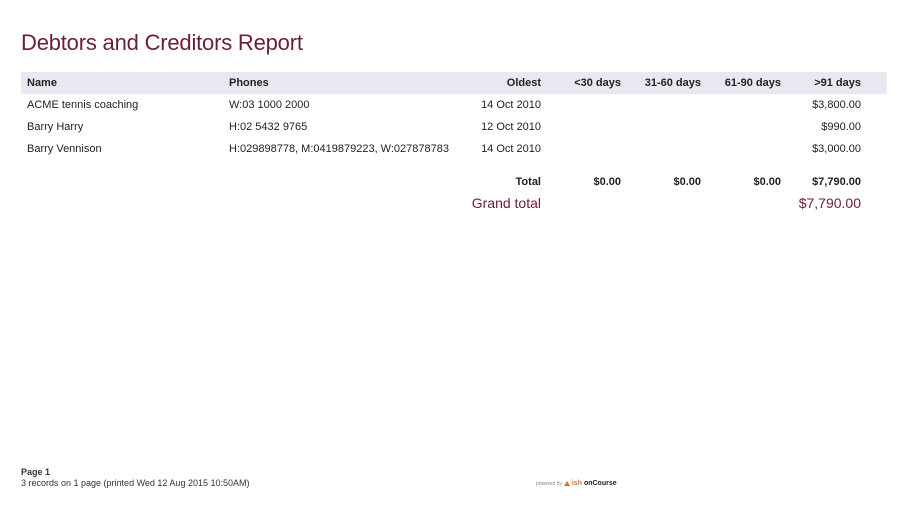 The image size is (900, 512). What do you see at coordinates (583, 83) in the screenshot?
I see `column-header-lt30-days: <30 days` at bounding box center [583, 83].